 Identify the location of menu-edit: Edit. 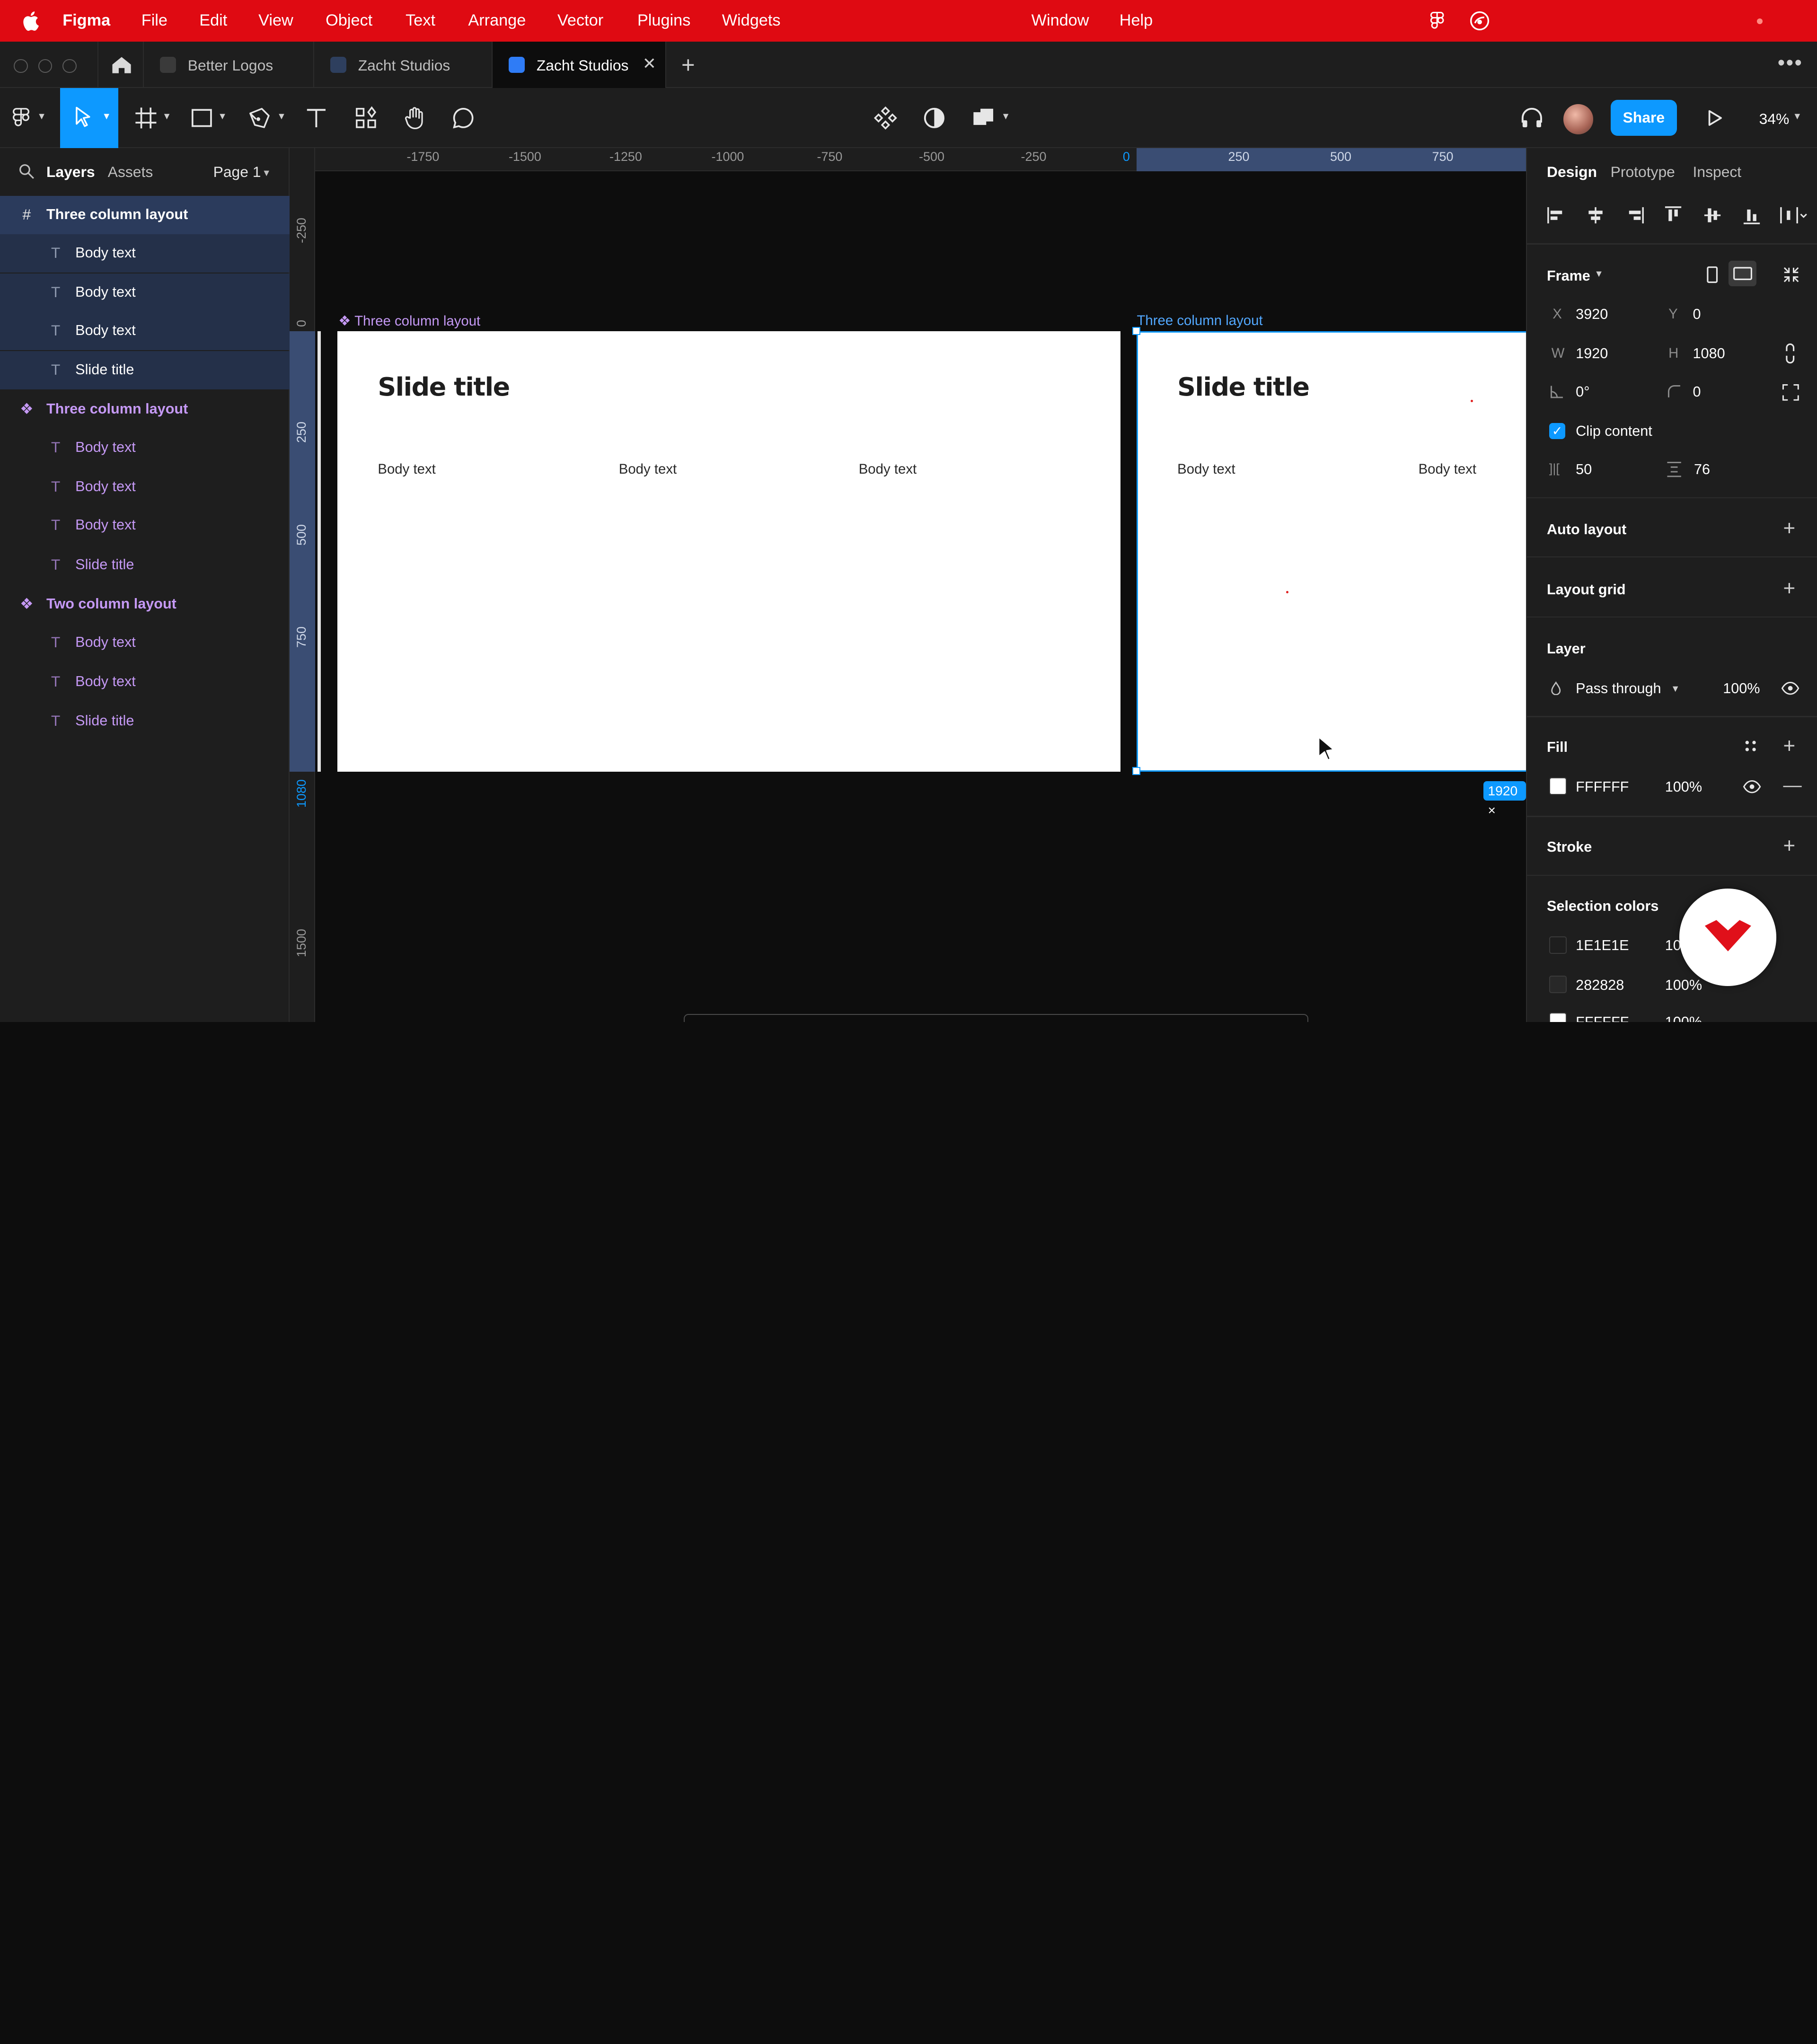
(213, 20).